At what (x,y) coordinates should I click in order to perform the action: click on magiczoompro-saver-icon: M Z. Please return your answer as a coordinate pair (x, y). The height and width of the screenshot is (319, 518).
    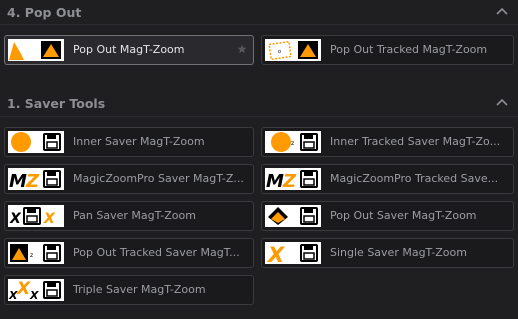
    Looking at the image, I should click on (35, 180).